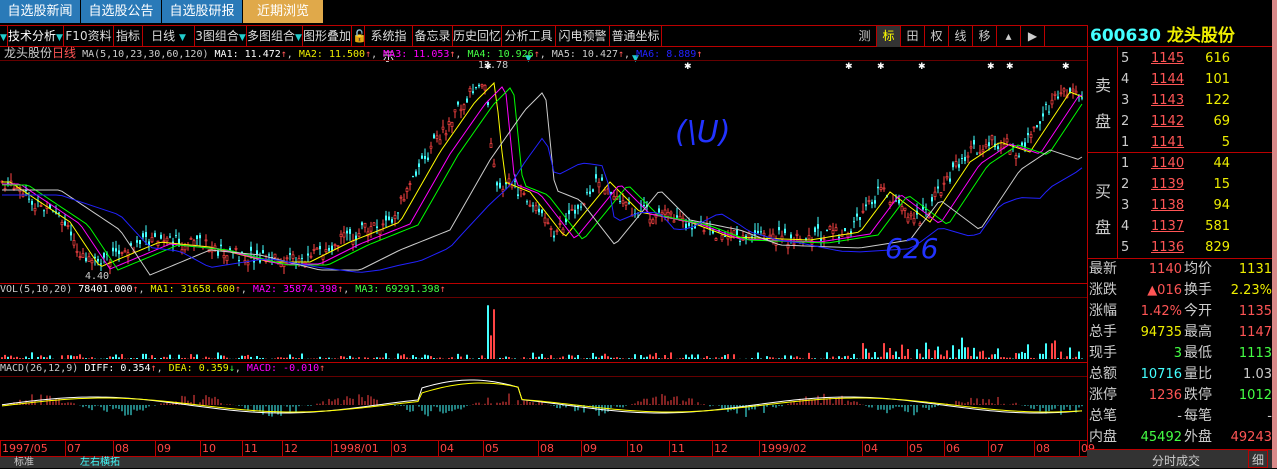  I want to click on scrollbar, so click(1274, 234).